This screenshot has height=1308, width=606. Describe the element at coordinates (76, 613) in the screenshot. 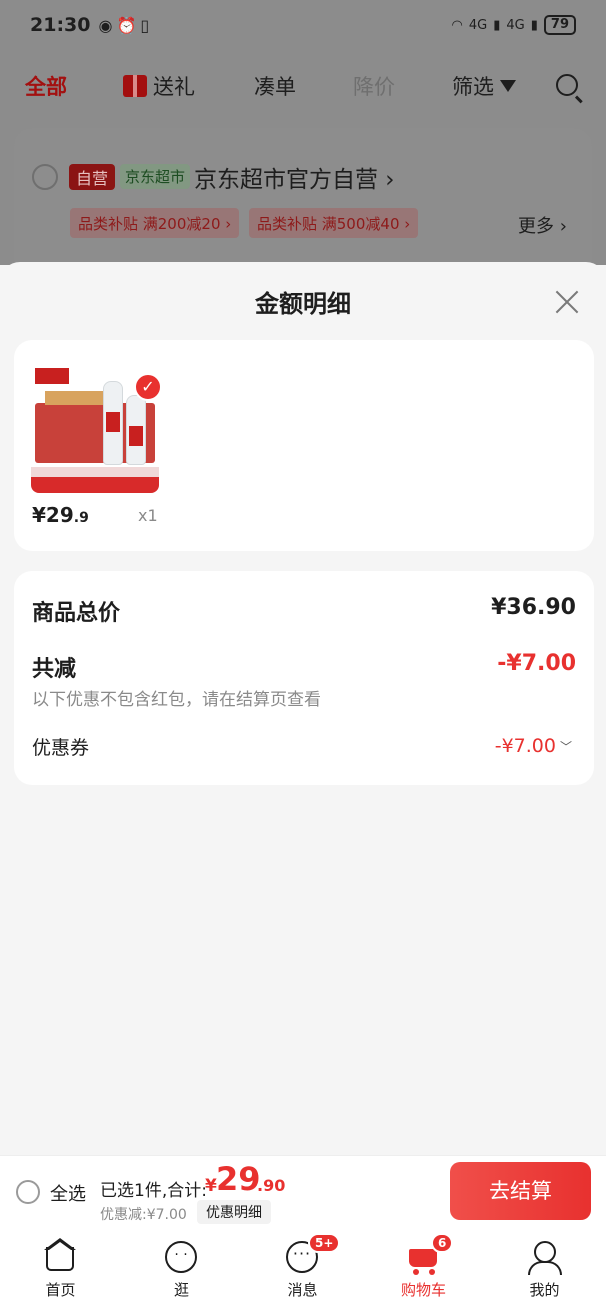

I see `total-price-label: 商品总价` at that location.